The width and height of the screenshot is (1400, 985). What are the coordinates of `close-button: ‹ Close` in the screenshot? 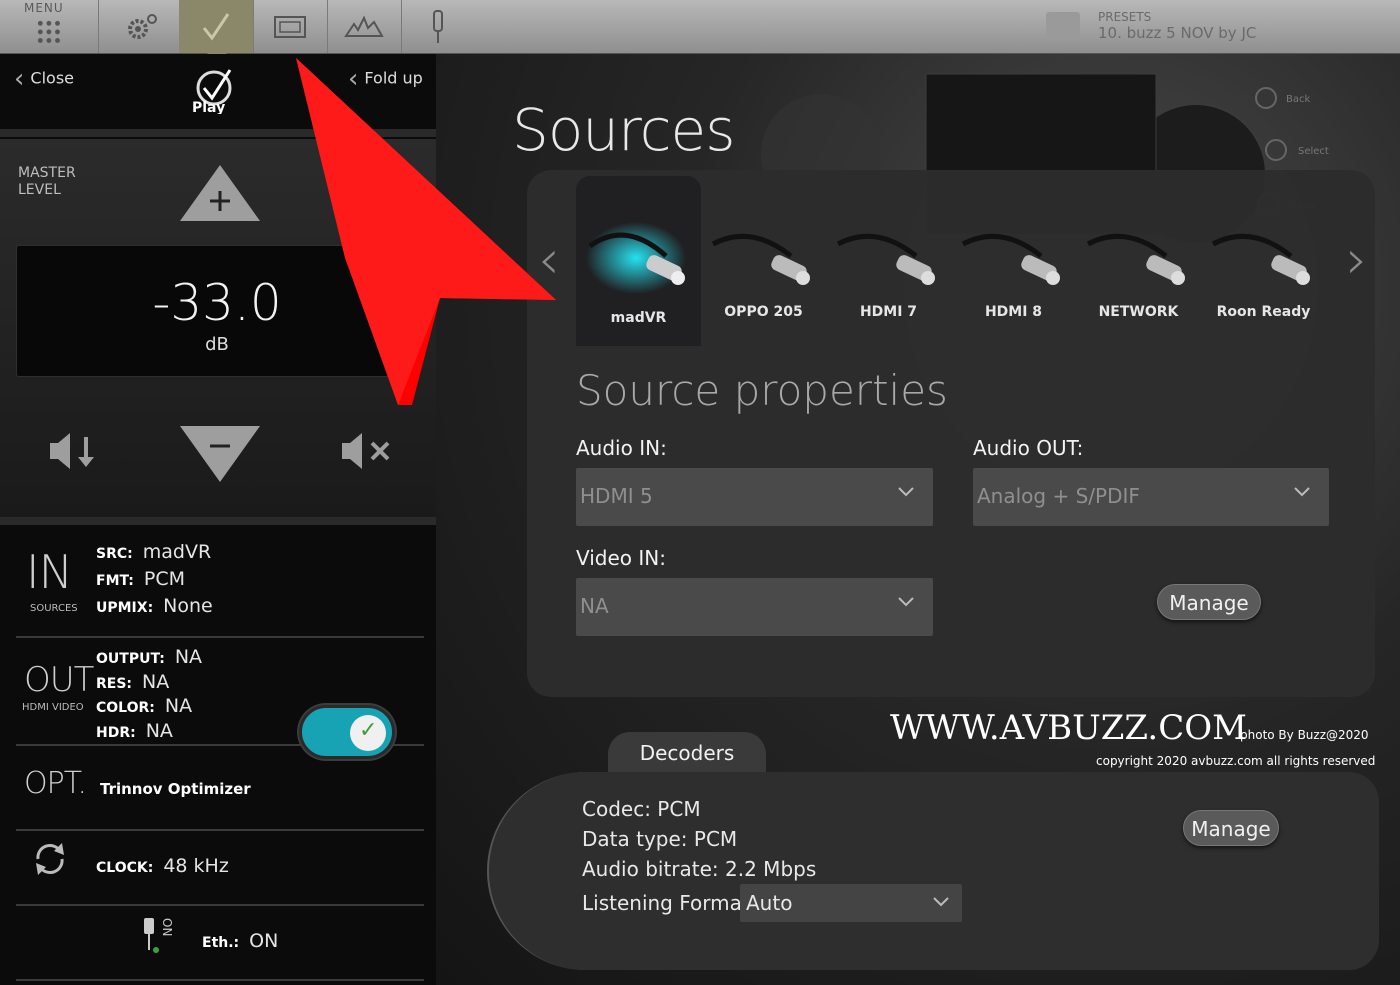 It's located at (44, 79).